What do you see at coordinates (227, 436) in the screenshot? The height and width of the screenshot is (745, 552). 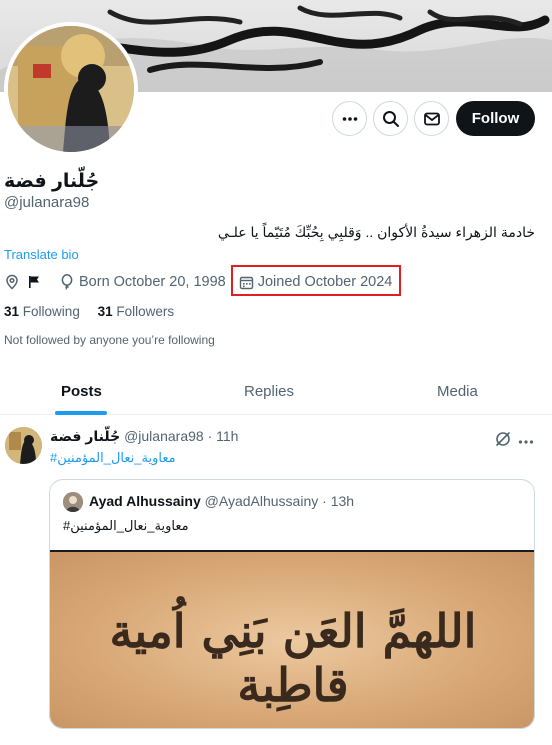 I see `post-time: 11h` at bounding box center [227, 436].